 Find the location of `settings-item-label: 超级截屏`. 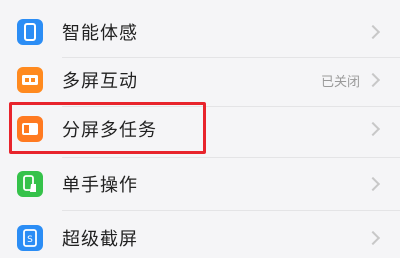

settings-item-label: 超级截屏 is located at coordinates (100, 239).